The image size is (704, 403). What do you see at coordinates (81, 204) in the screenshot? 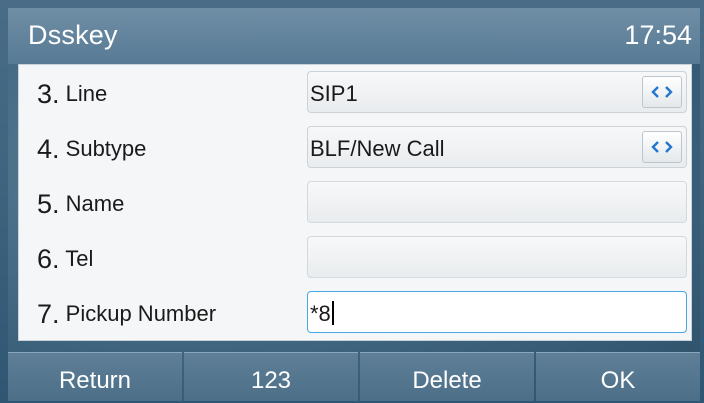
I see `row-label: 5. Name` at bounding box center [81, 204].